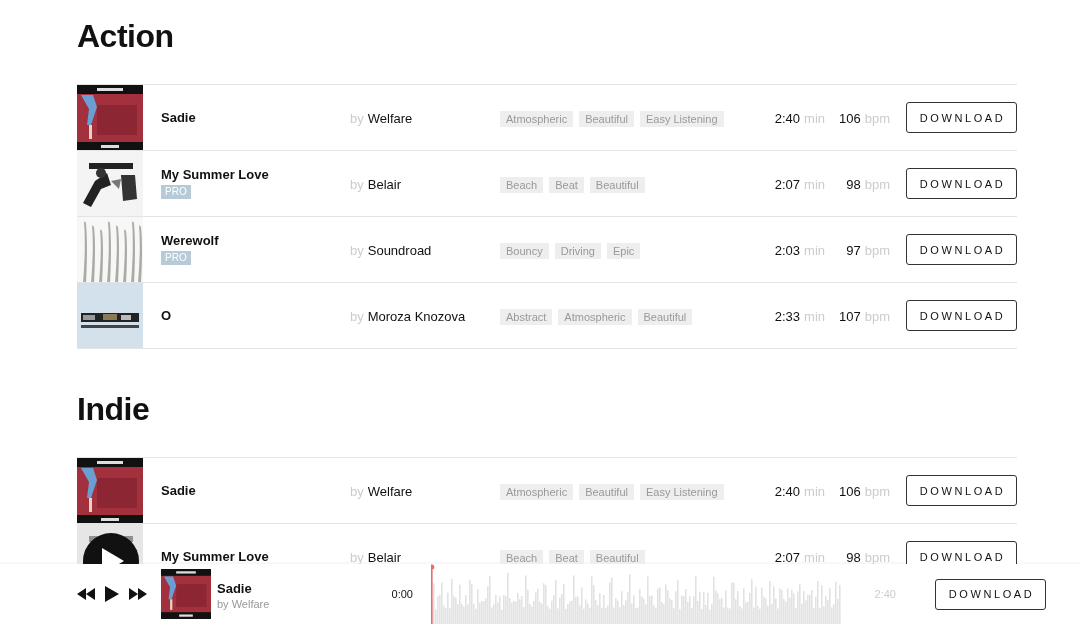 This screenshot has height=624, width=1080. What do you see at coordinates (416, 316) in the screenshot?
I see `artist-name: Moroza Knozova` at bounding box center [416, 316].